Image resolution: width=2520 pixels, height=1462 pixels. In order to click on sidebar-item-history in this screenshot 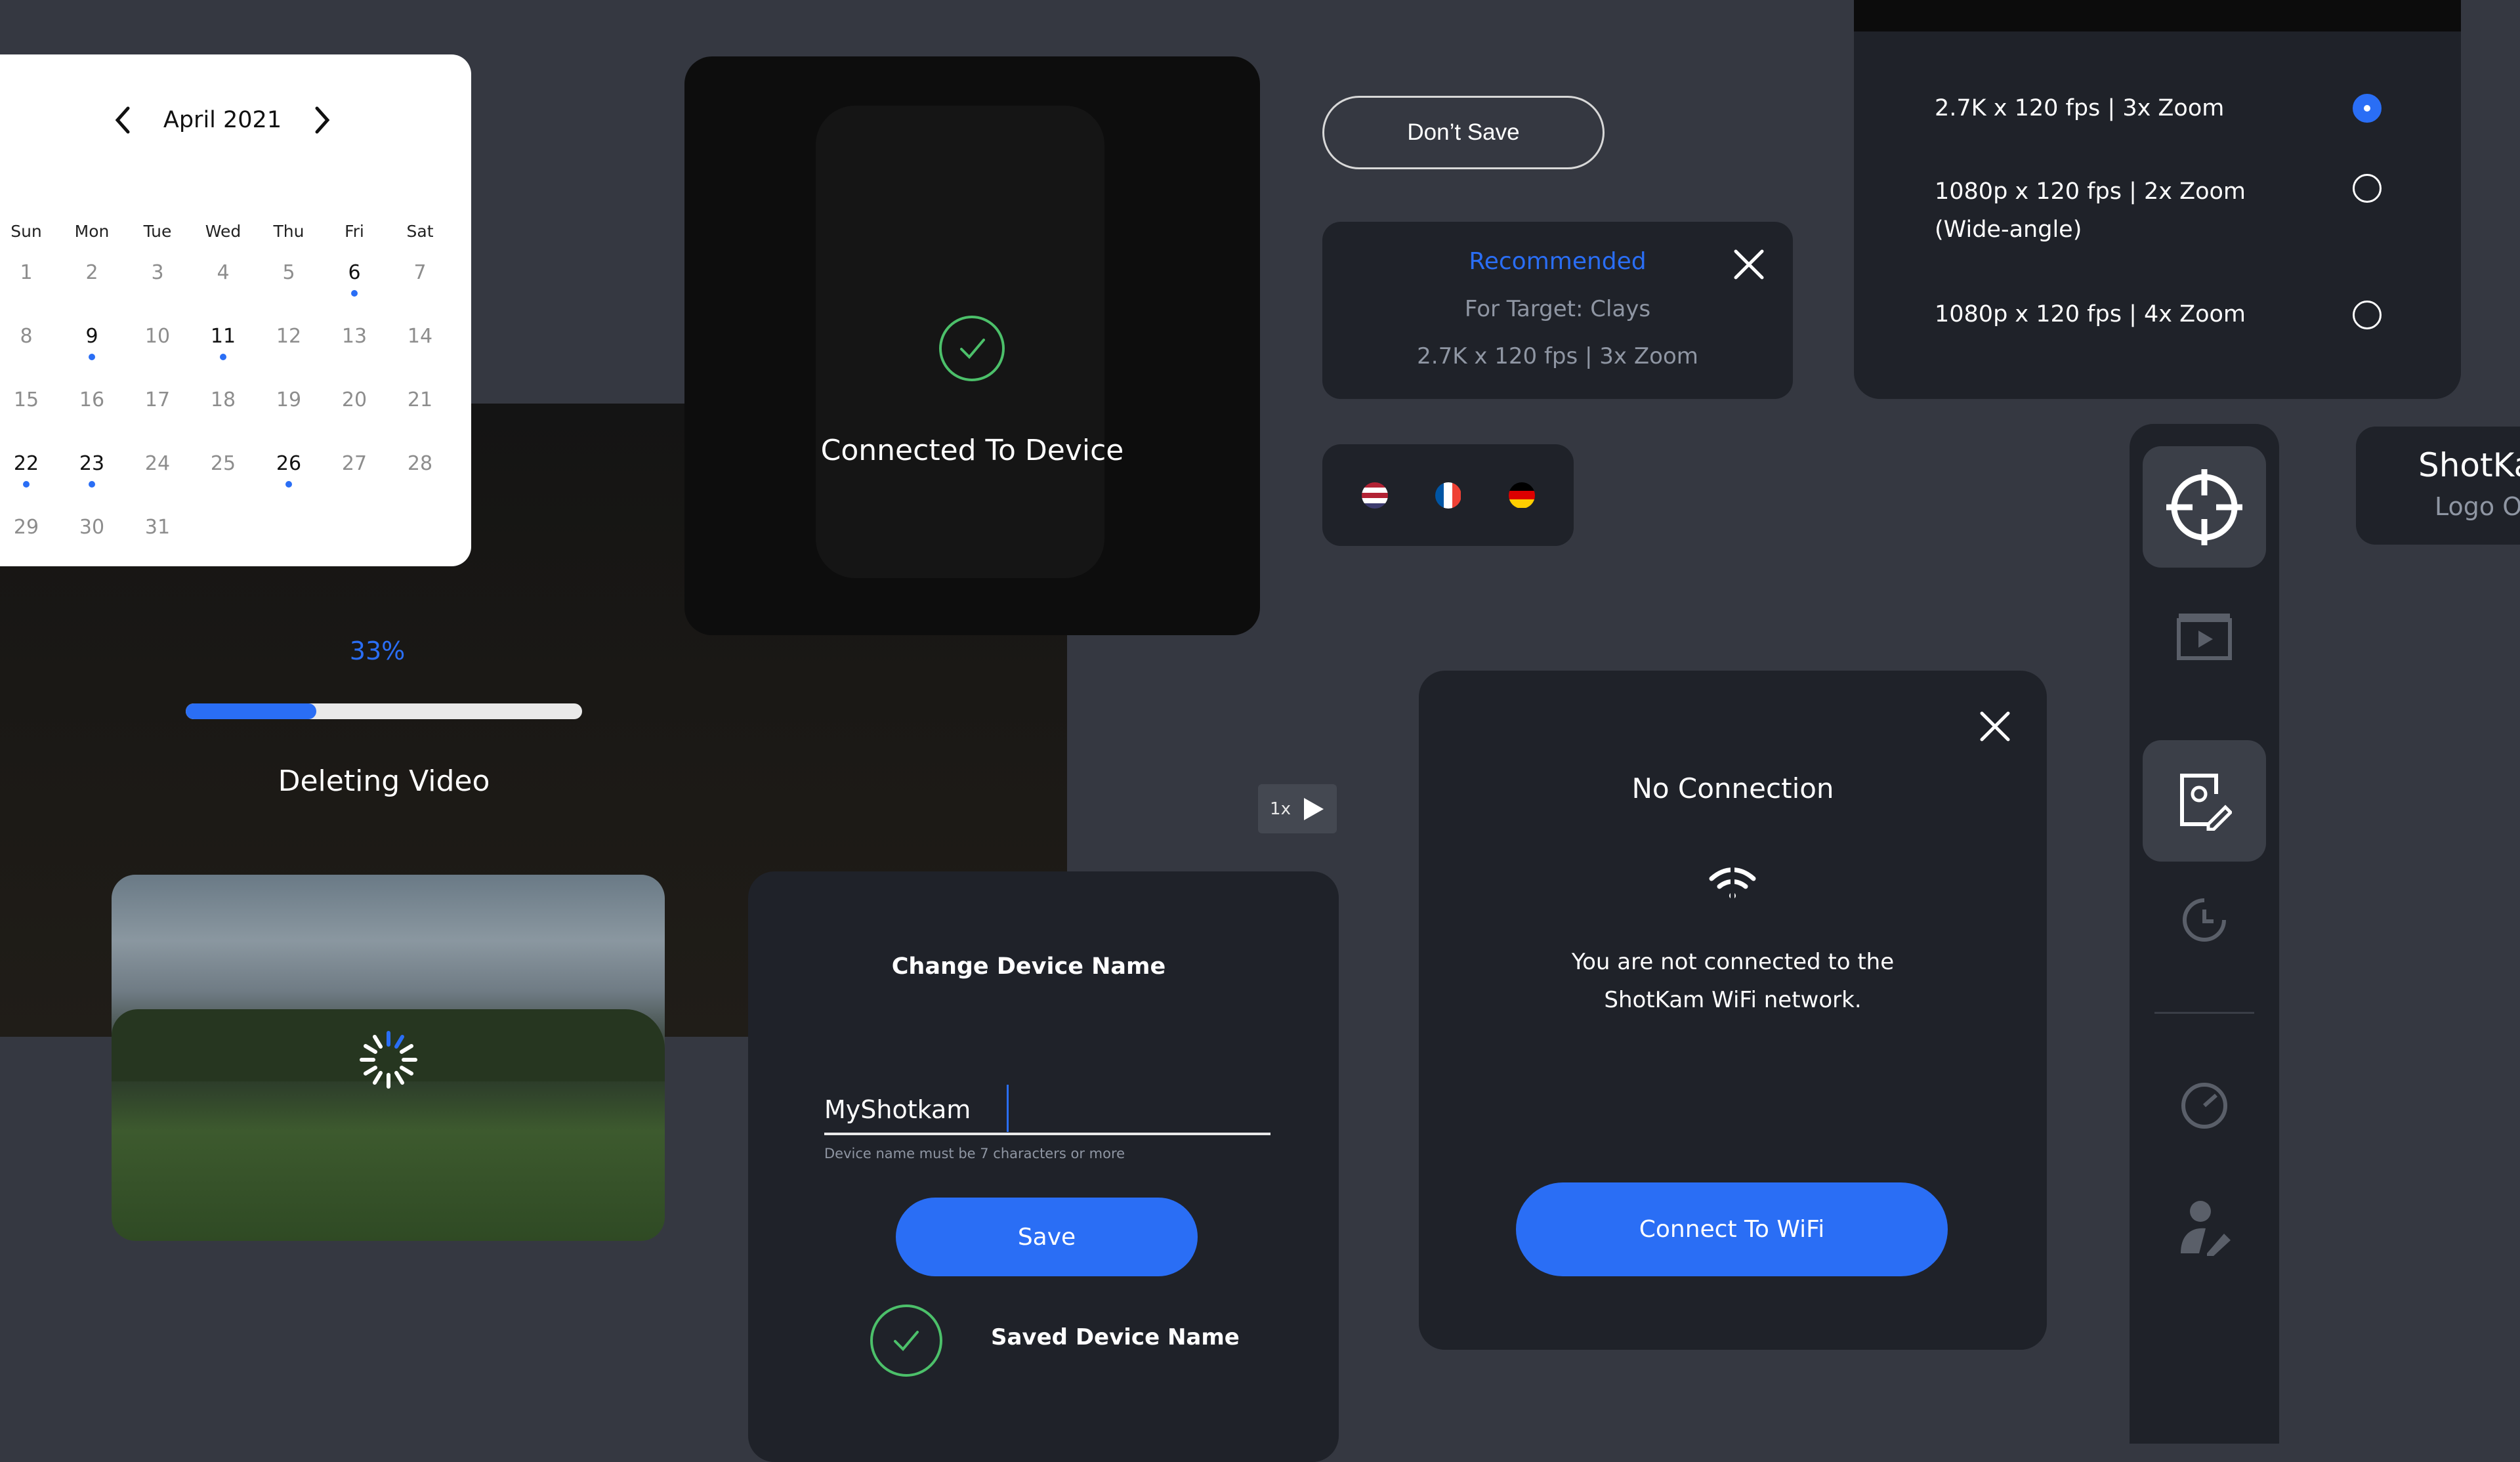, I will do `click(2204, 919)`.